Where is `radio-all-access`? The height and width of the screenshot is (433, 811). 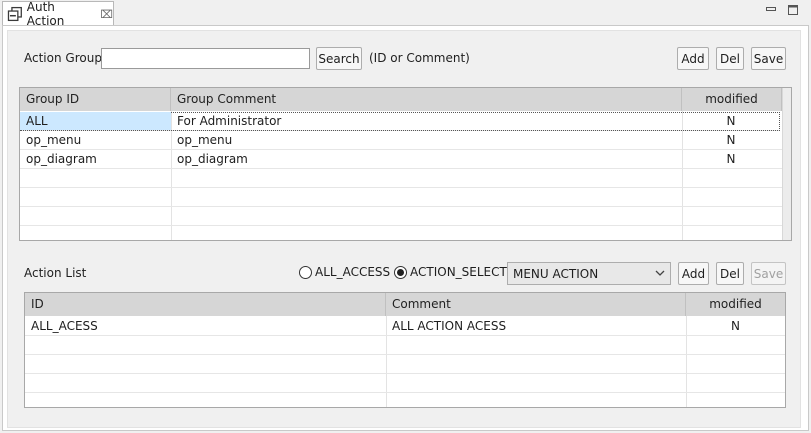 radio-all-access is located at coordinates (305, 272).